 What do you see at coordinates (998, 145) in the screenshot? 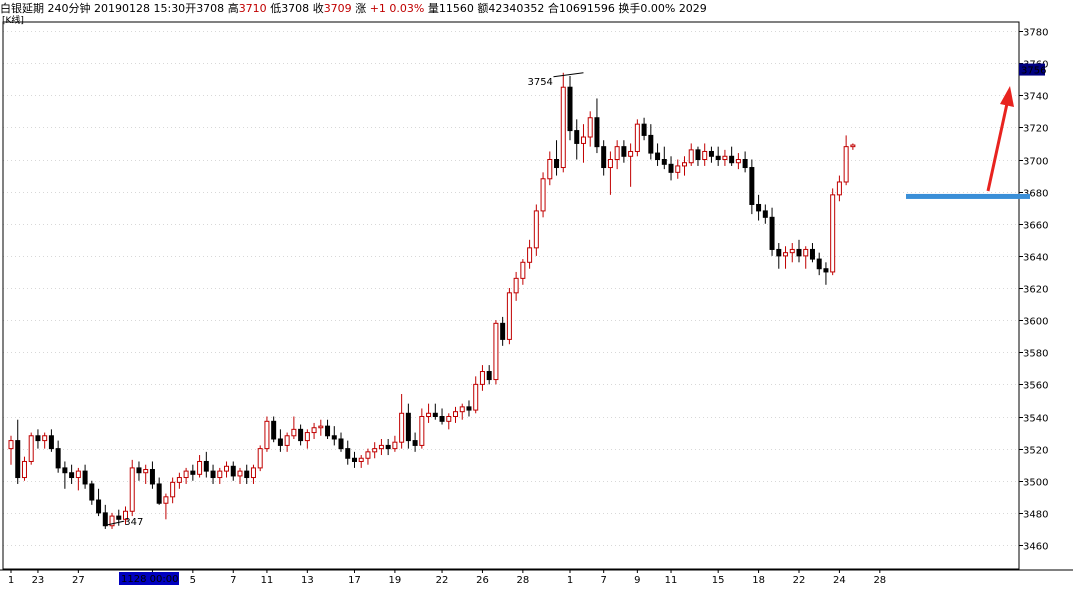
I see `arrow-shaft` at bounding box center [998, 145].